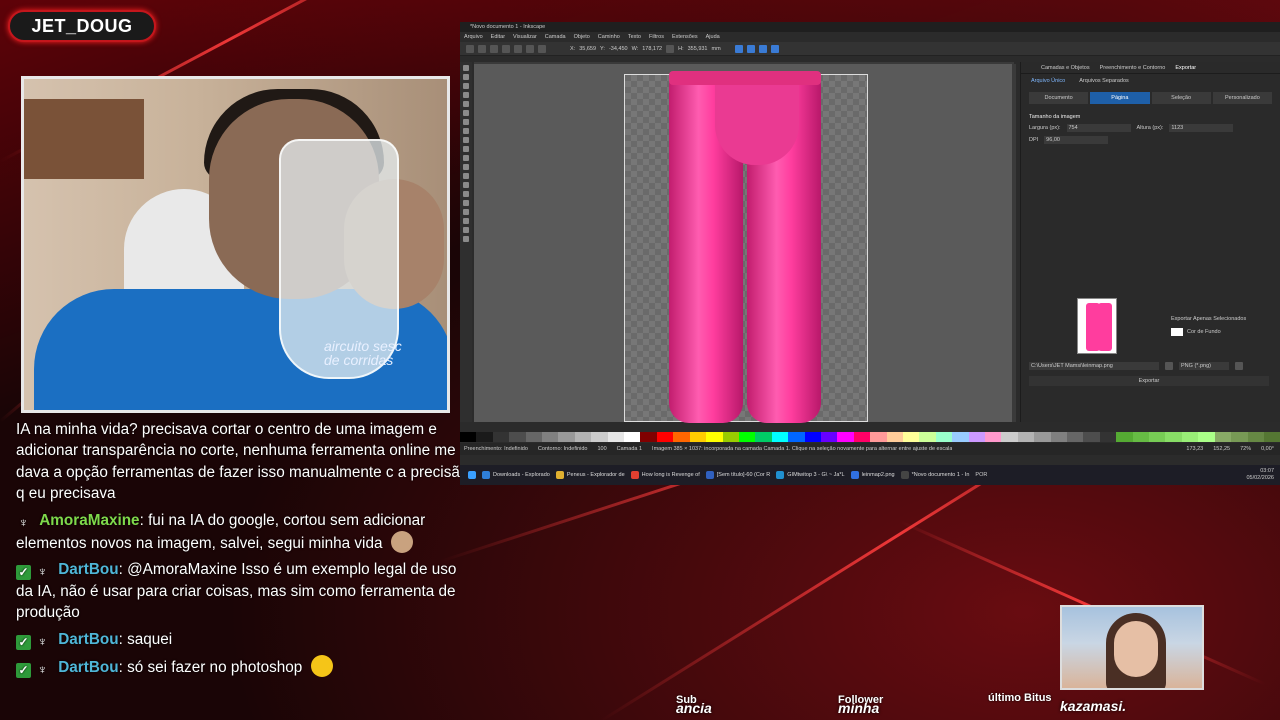 This screenshot has height=720, width=1280. What do you see at coordinates (1196, 332) in the screenshot?
I see `background-color-picker: Cor de Fundo` at bounding box center [1196, 332].